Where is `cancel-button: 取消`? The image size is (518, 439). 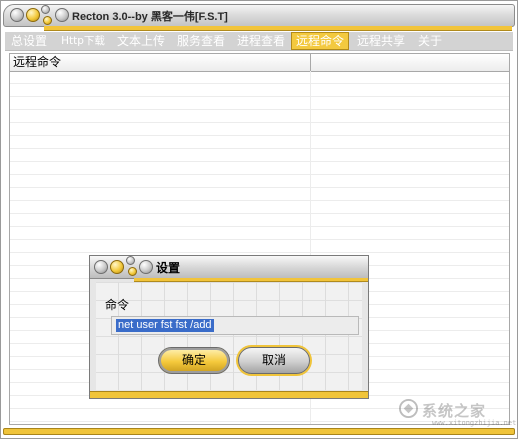 cancel-button: 取消 is located at coordinates (274, 360).